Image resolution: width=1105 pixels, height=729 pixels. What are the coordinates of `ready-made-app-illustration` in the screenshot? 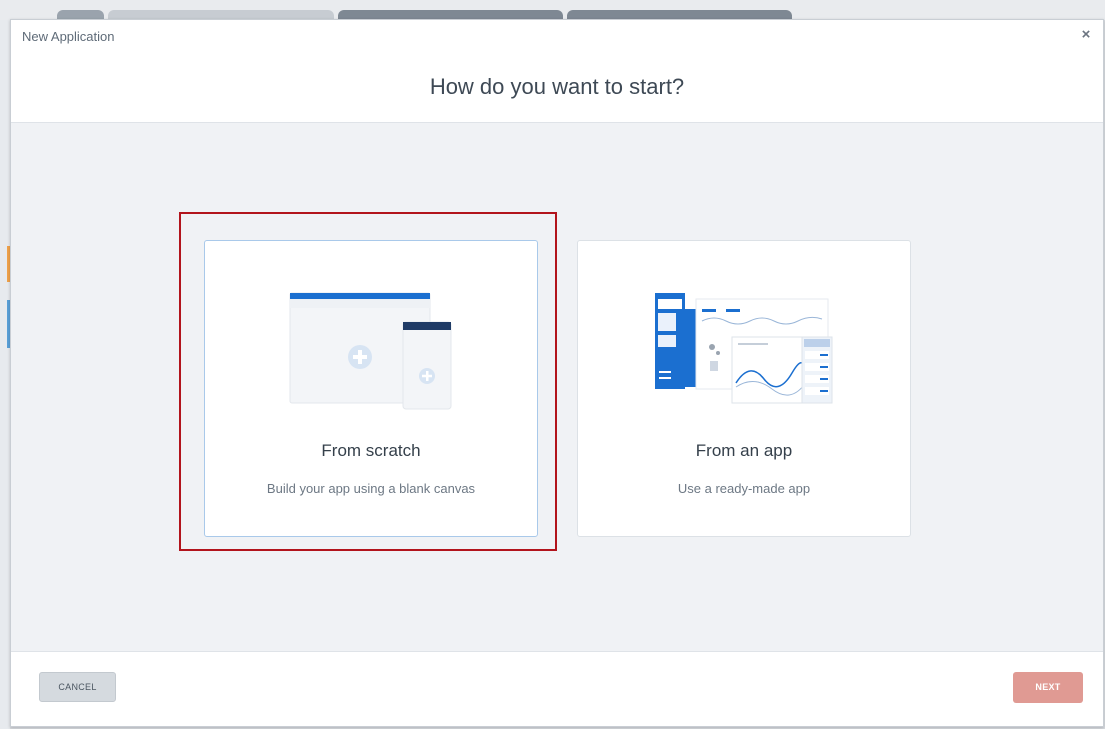 It's located at (744, 348).